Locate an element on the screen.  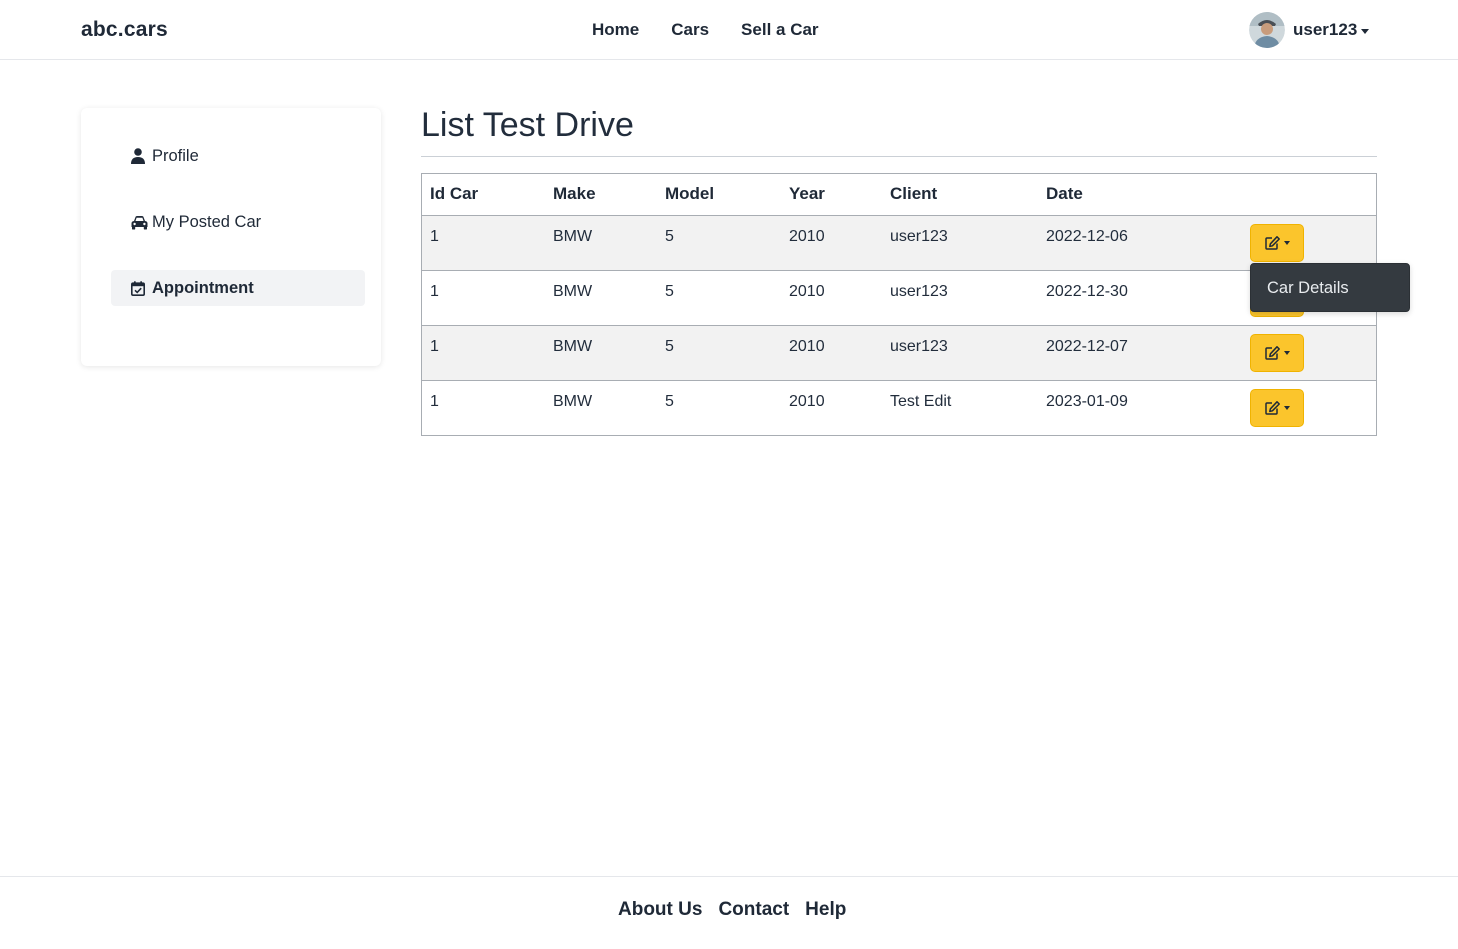
sidebar-item-my-posted-car: My Posted Car is located at coordinates (238, 222).